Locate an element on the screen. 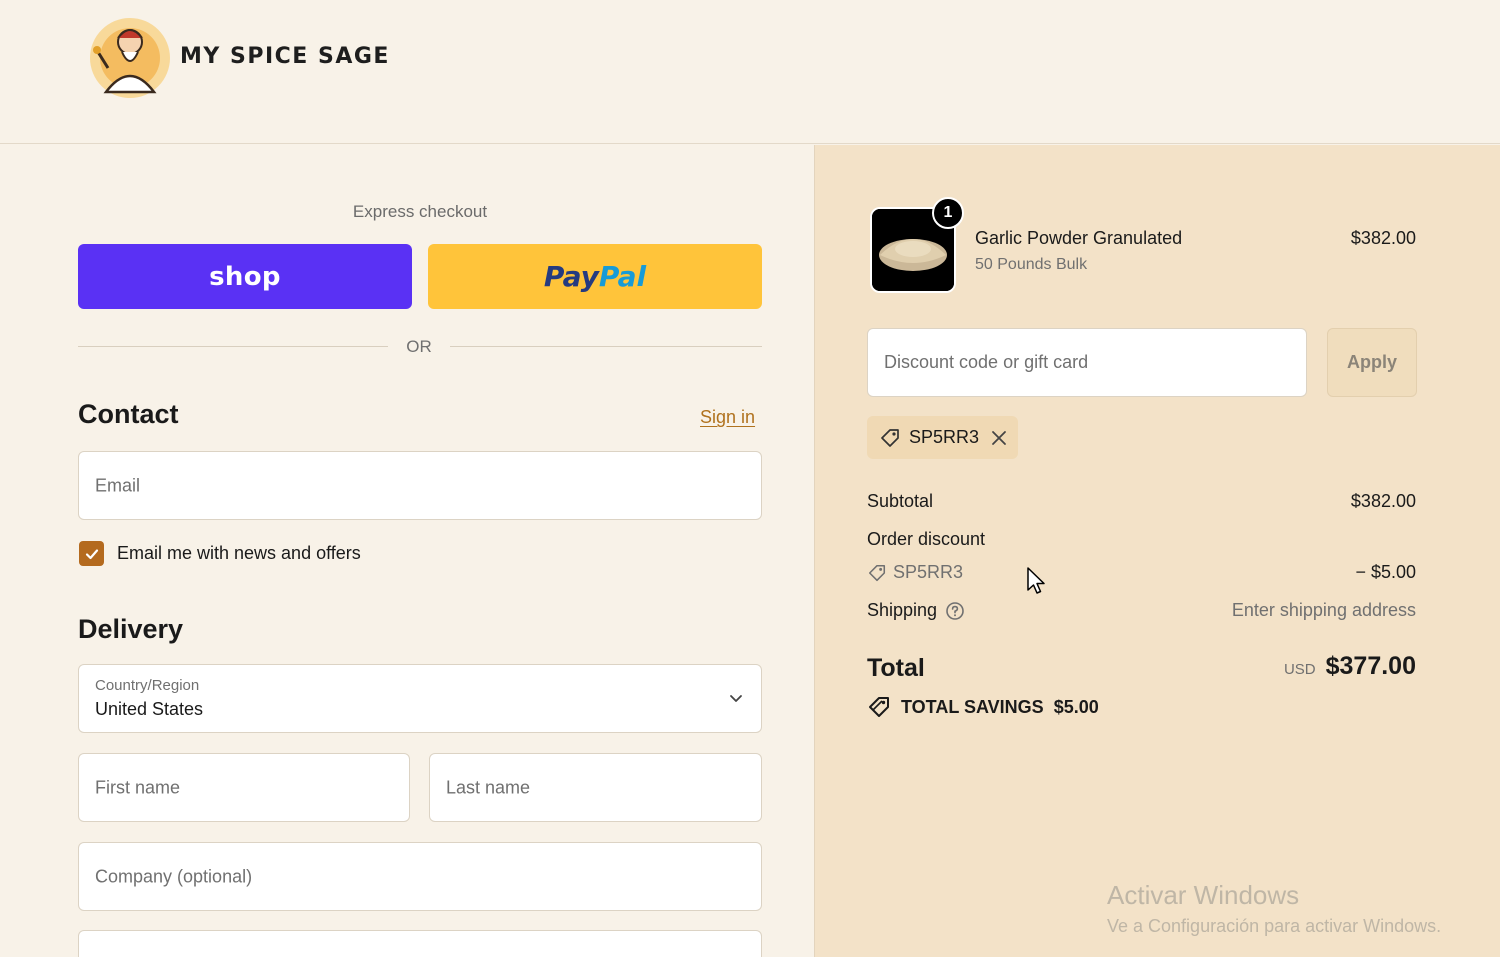 The image size is (1500, 957). shipping-row: Shipping is located at coordinates (916, 610).